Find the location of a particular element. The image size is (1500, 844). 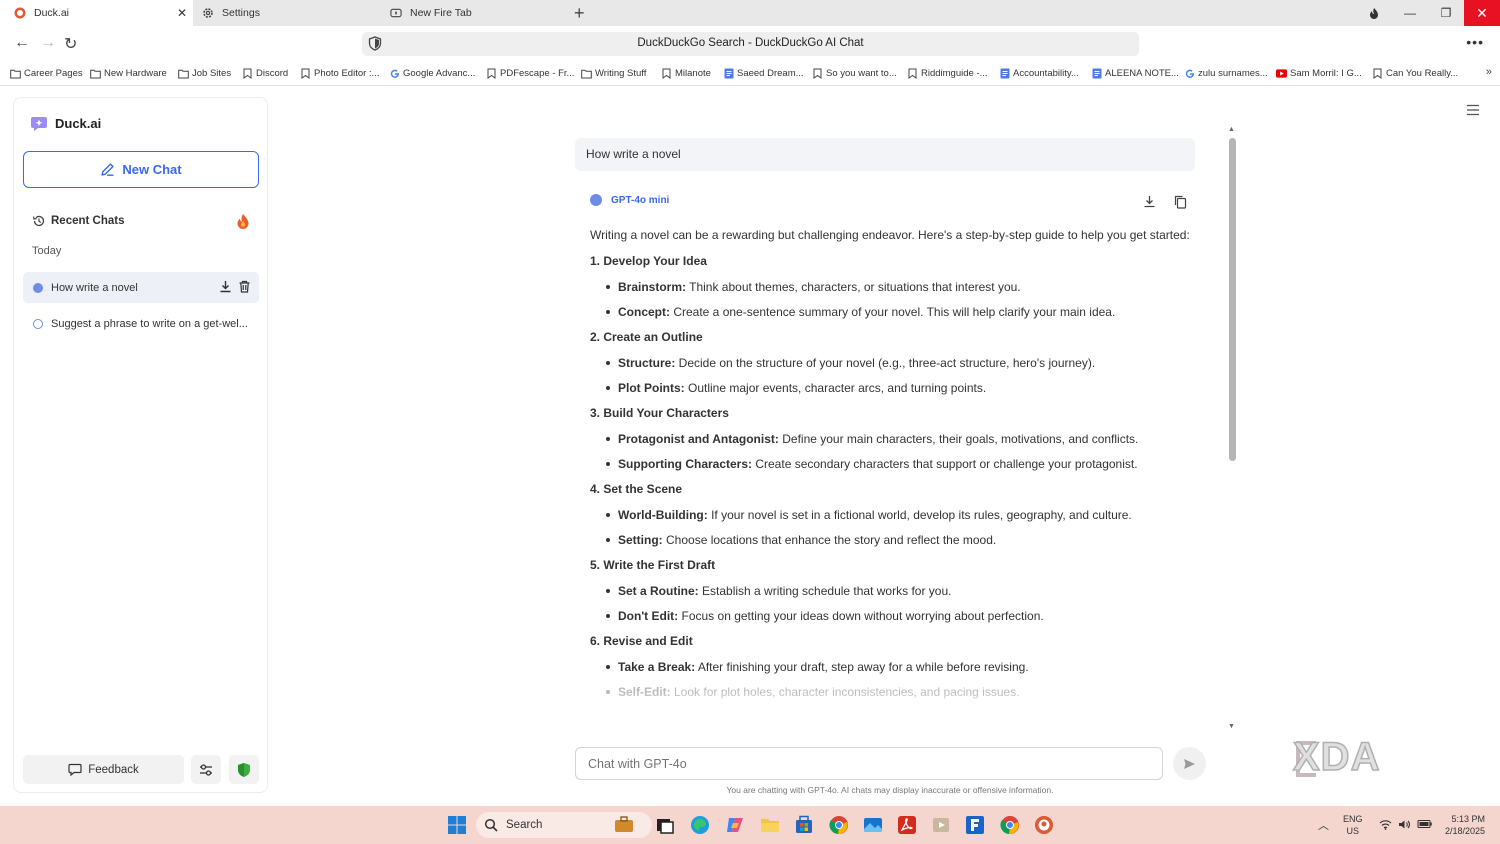

clock: 5:13 PM 2/18/2025 is located at coordinates (1465, 825).